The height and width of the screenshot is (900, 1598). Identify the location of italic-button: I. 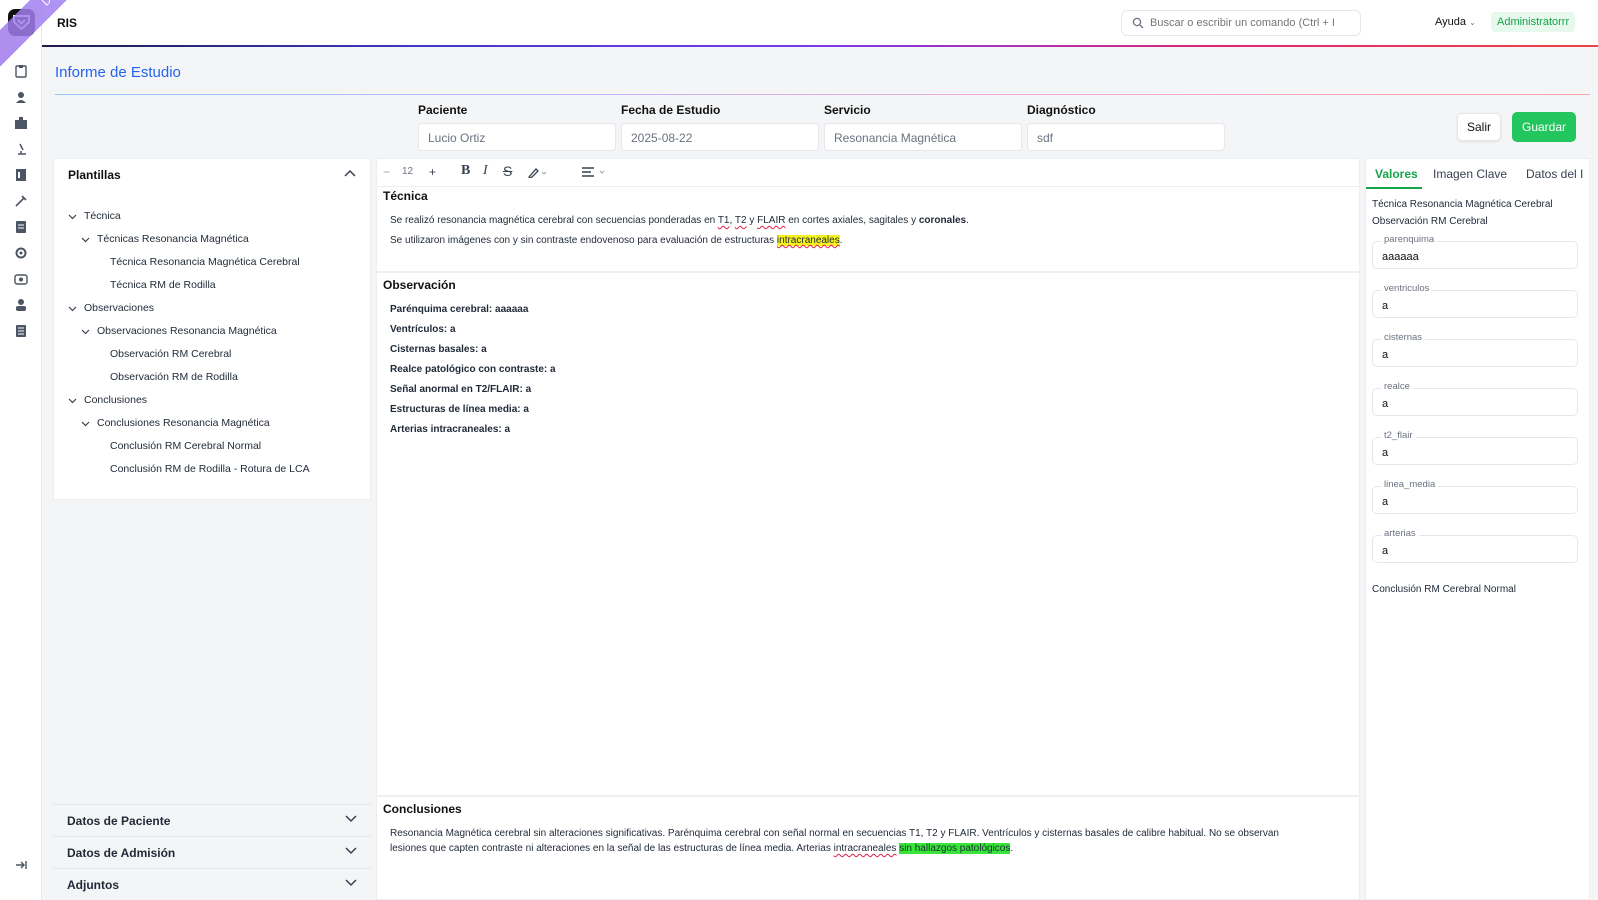
(485, 171).